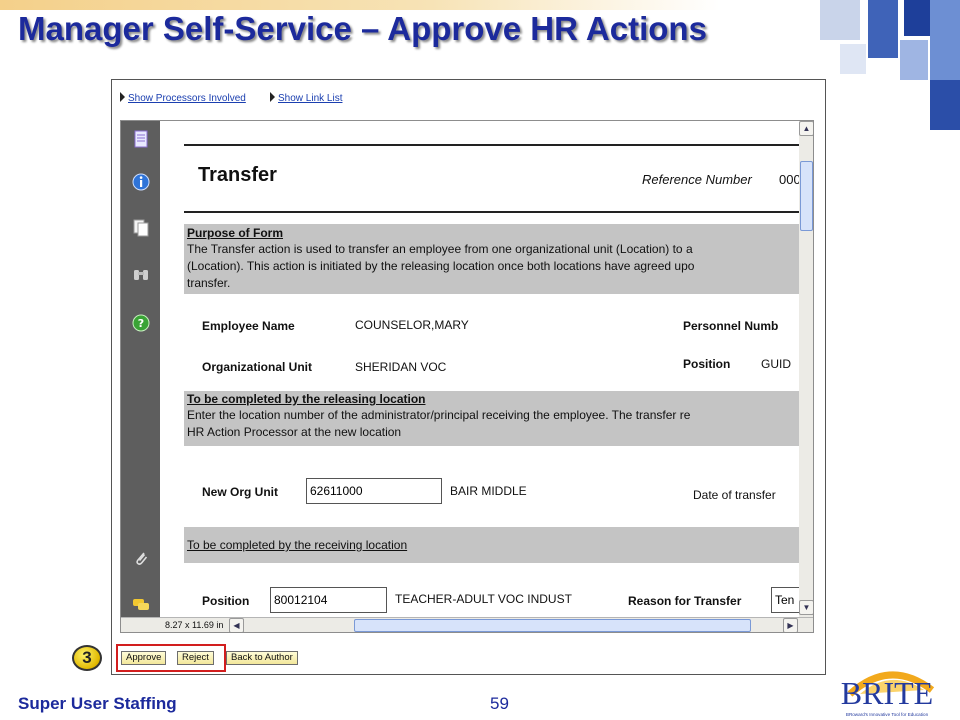  I want to click on horizontal-scroll-track: ◀ ▶, so click(514, 625).